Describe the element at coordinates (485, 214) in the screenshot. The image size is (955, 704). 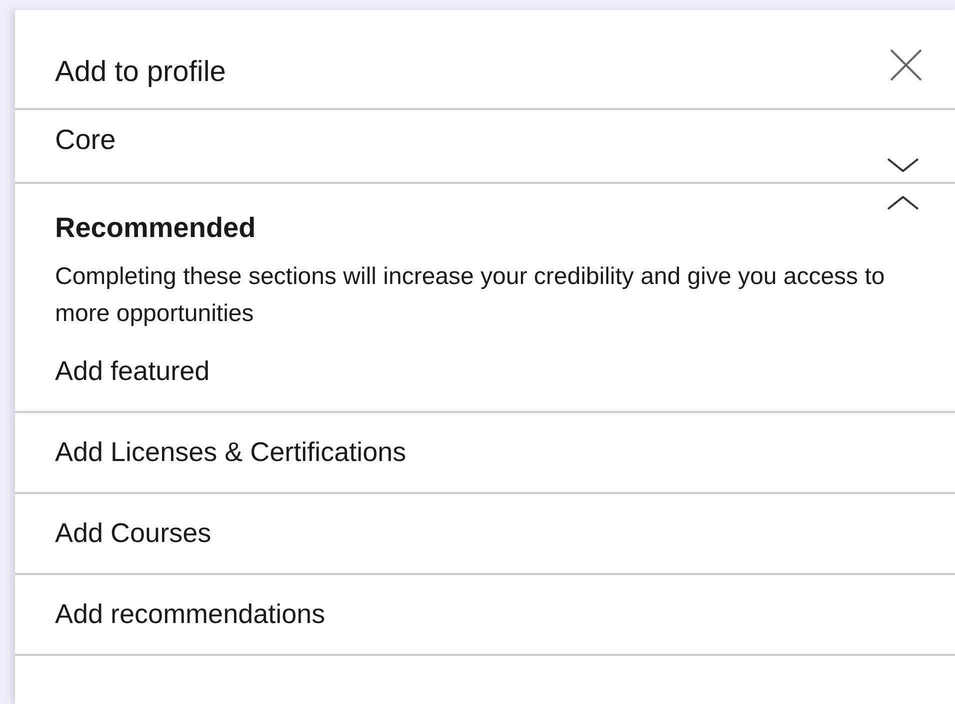
I see `section-header: Recommended` at that location.